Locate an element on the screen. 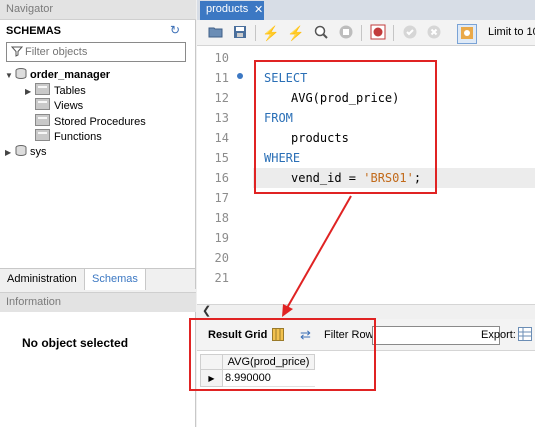 This screenshot has width=535, height=427. navigator-tabs: Administration Schemas is located at coordinates (98, 279).